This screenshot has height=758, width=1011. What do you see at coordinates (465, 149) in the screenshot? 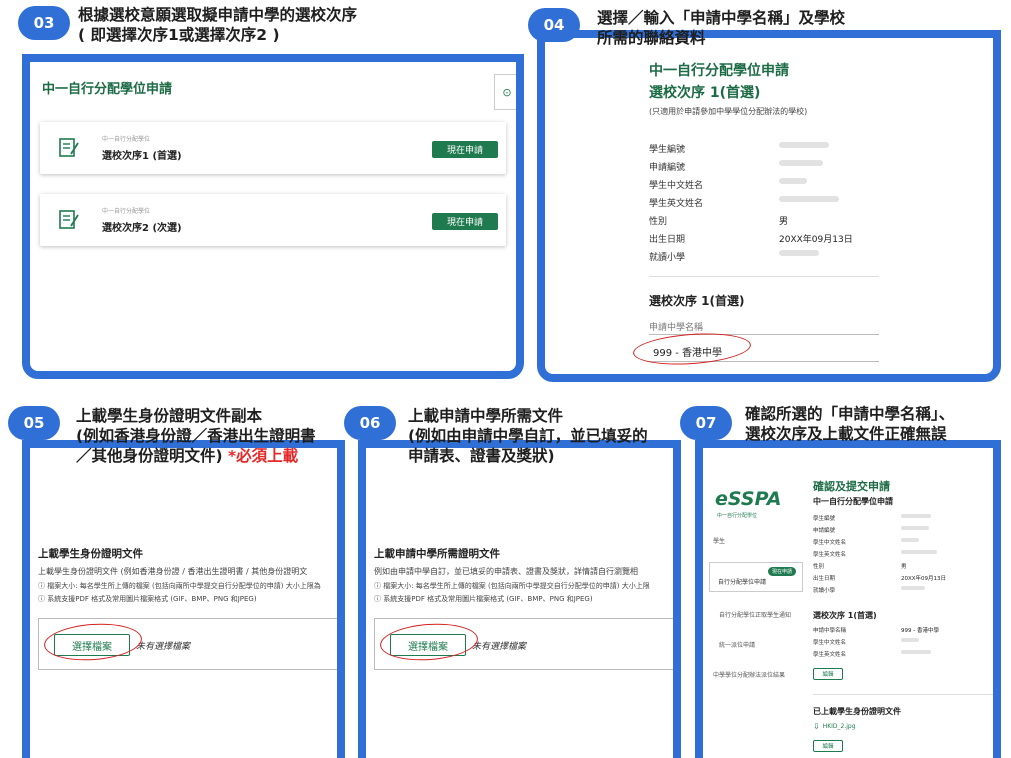
I see `apply-now-button-1: 現在申請` at bounding box center [465, 149].